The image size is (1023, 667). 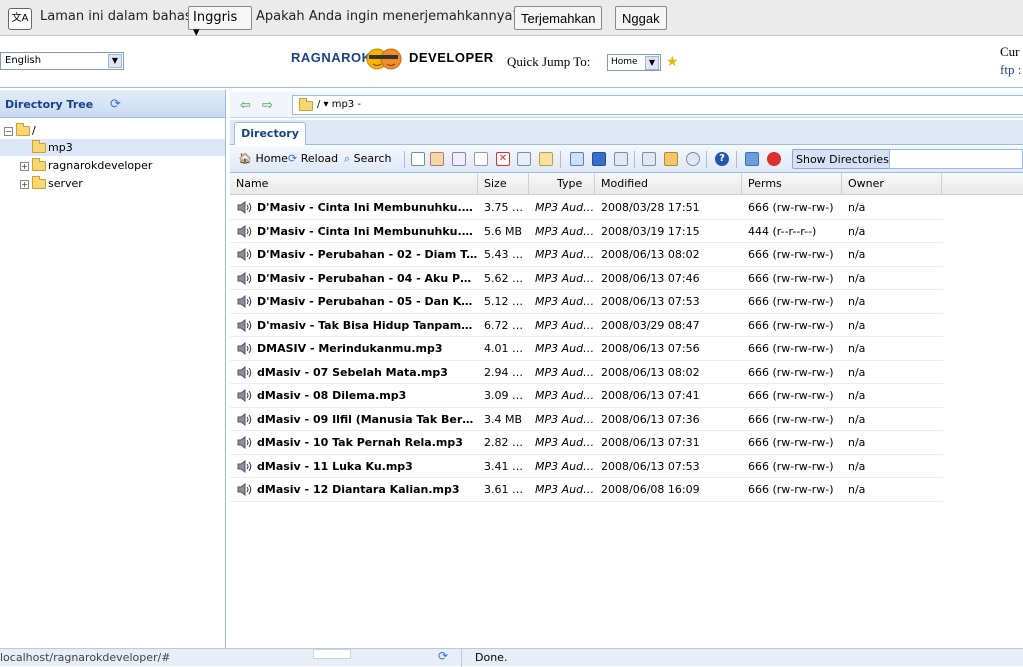 I want to click on tree-node-ragnarokdeveloper: + ragnarokdeveloper, so click(x=120, y=165).